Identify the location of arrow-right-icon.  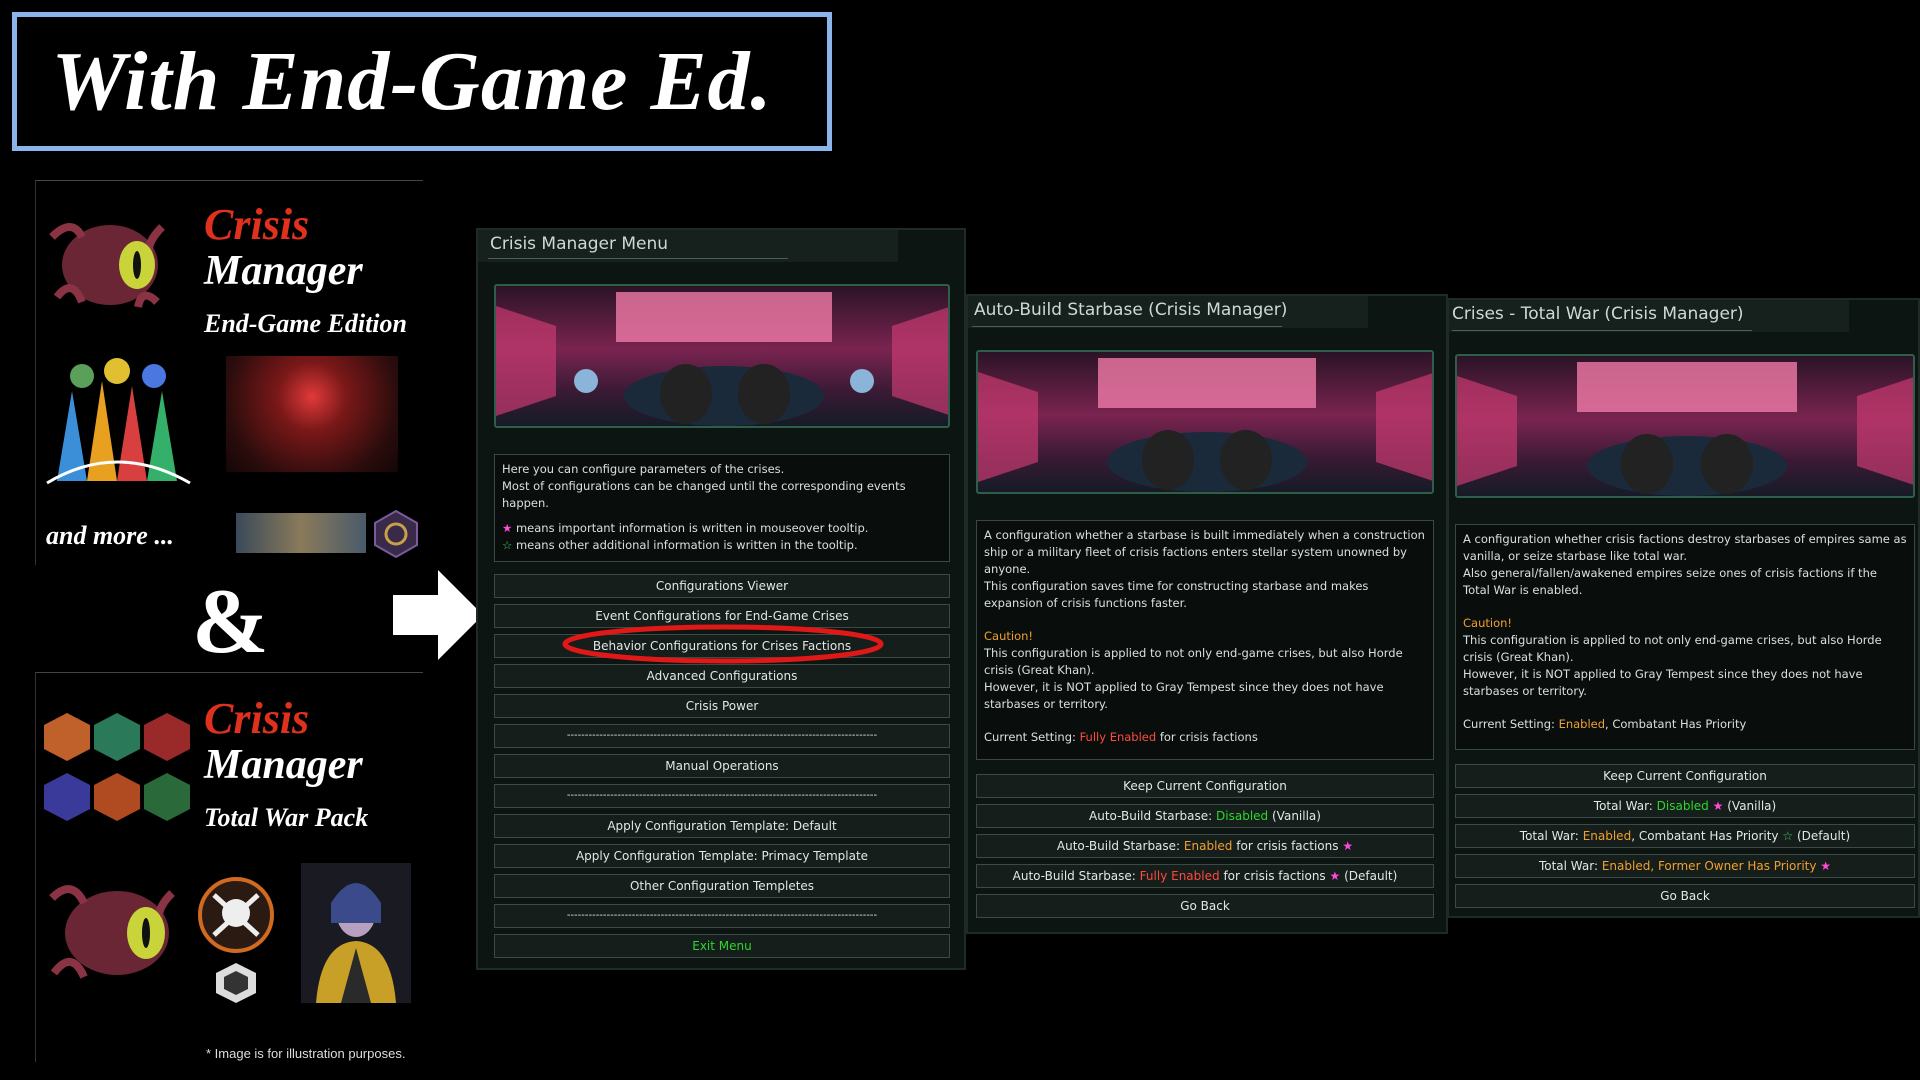
(438, 615).